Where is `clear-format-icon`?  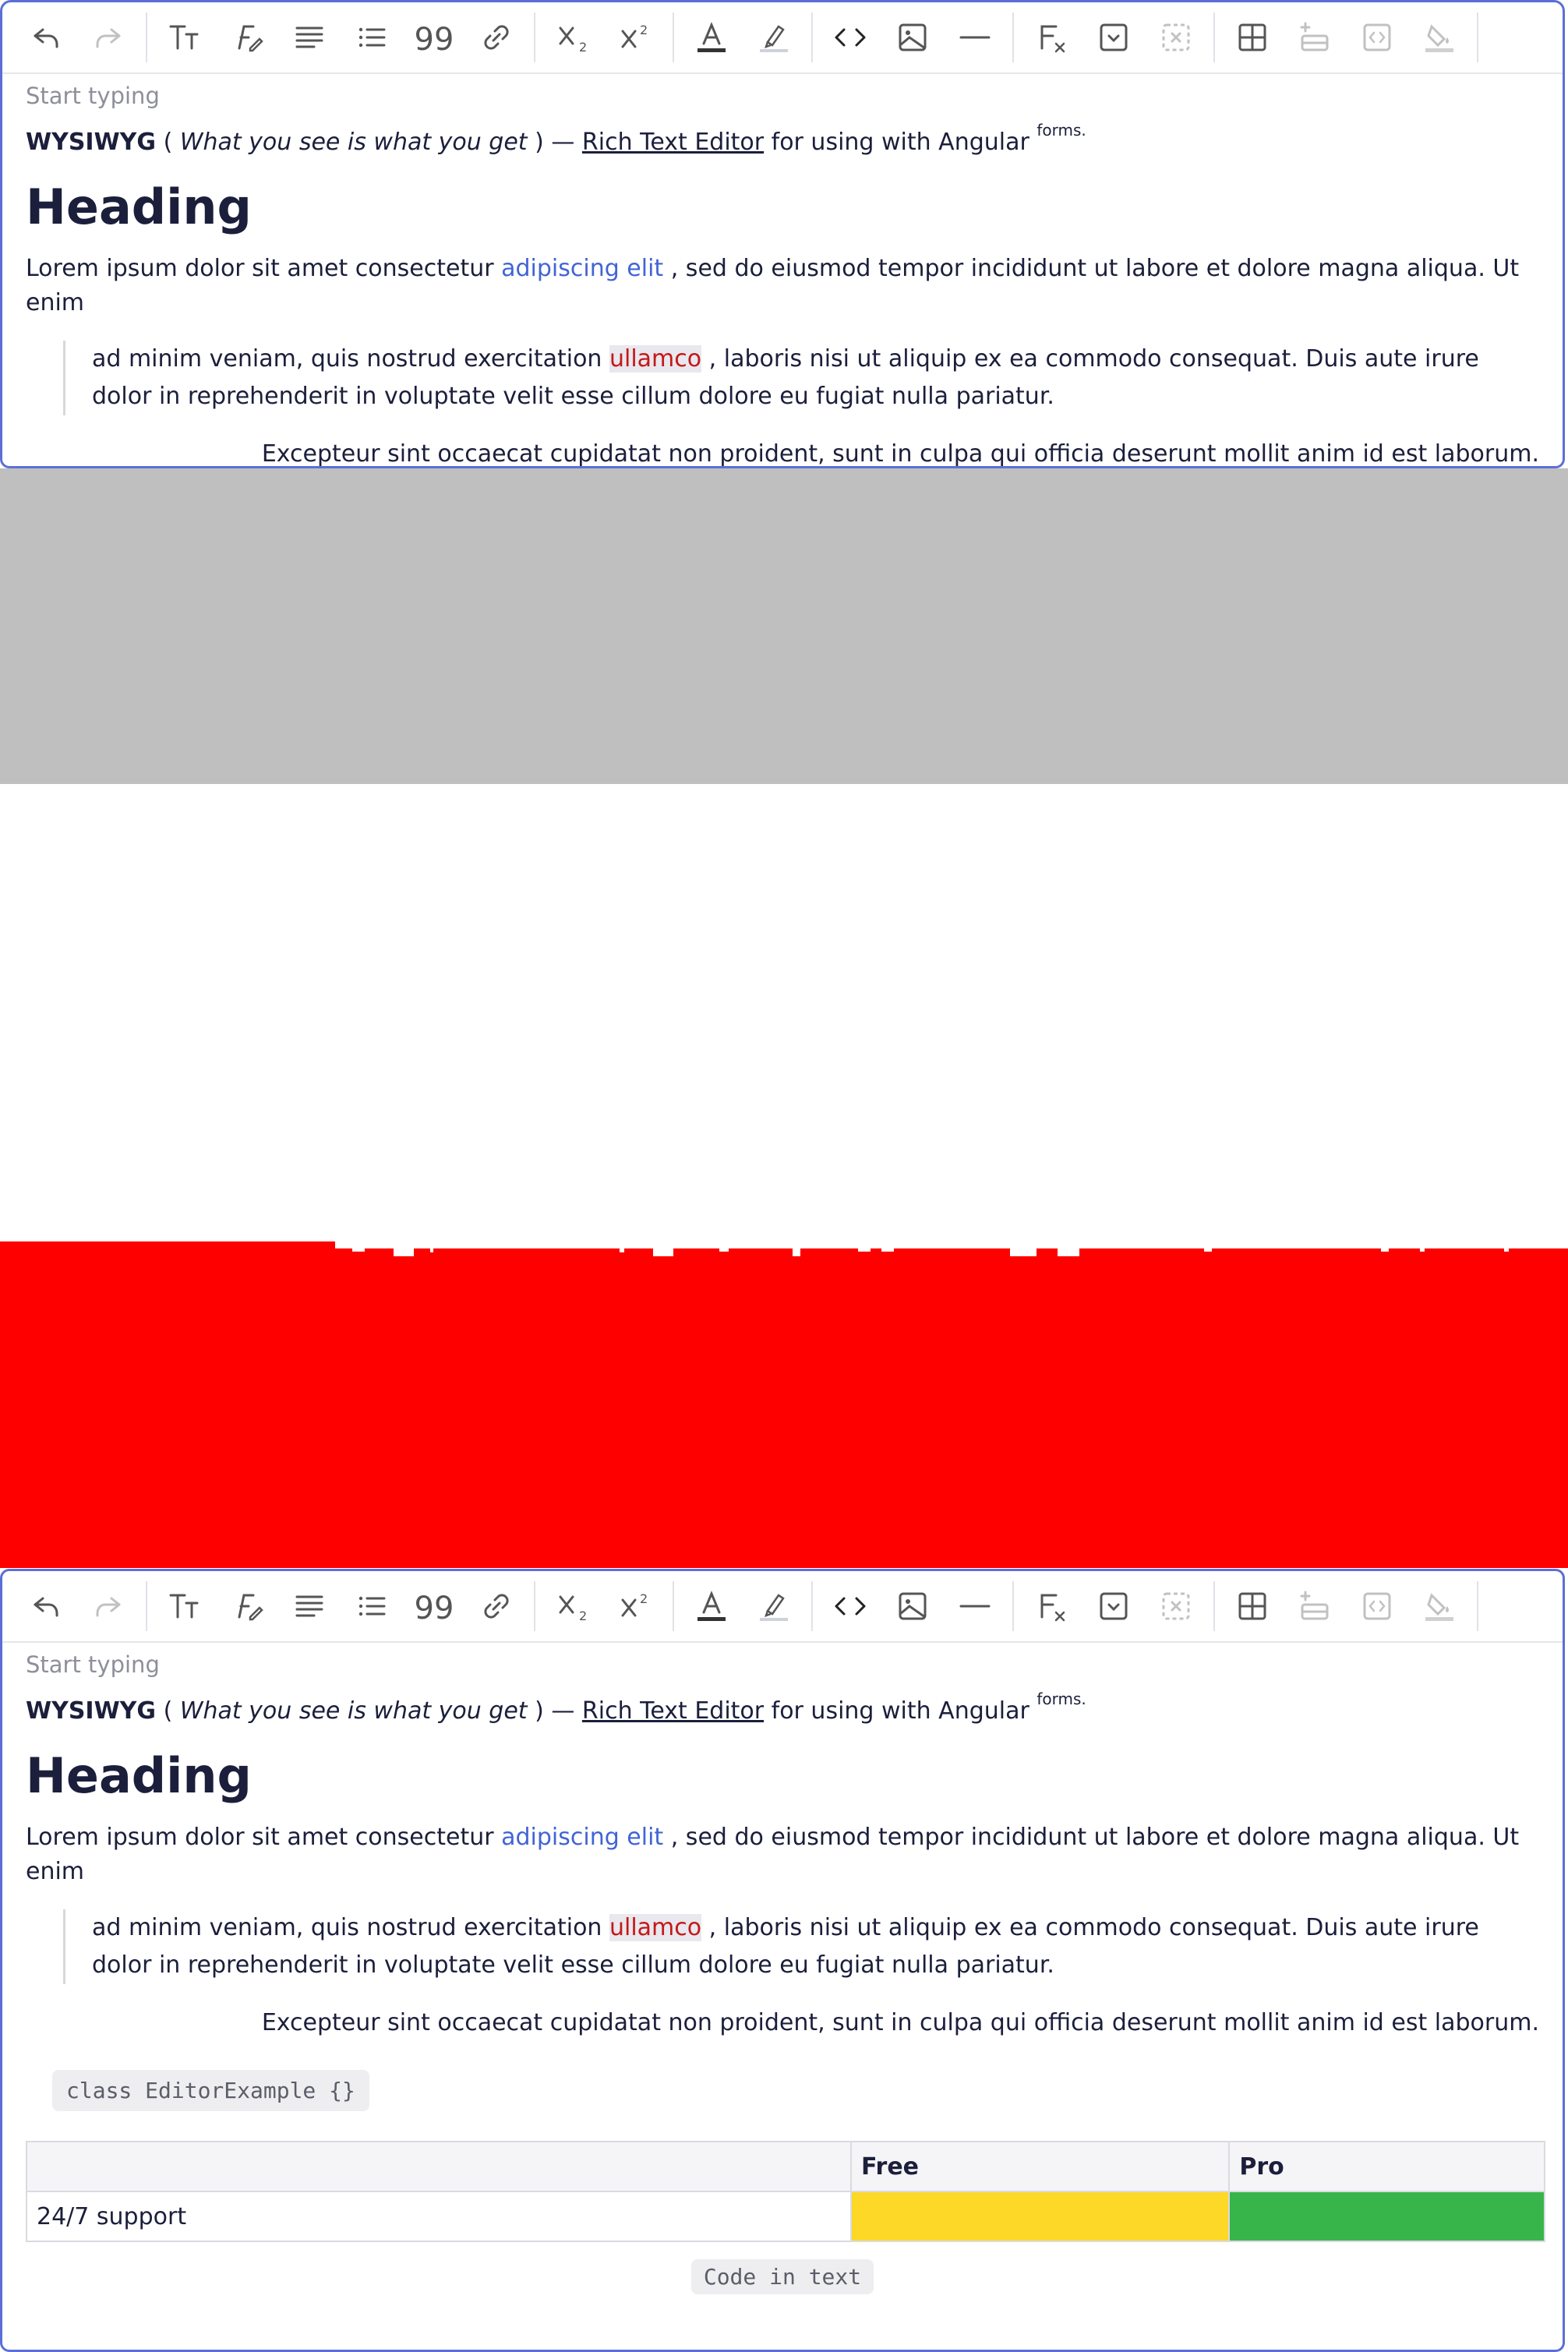 clear-format-icon is located at coordinates (1052, 1608).